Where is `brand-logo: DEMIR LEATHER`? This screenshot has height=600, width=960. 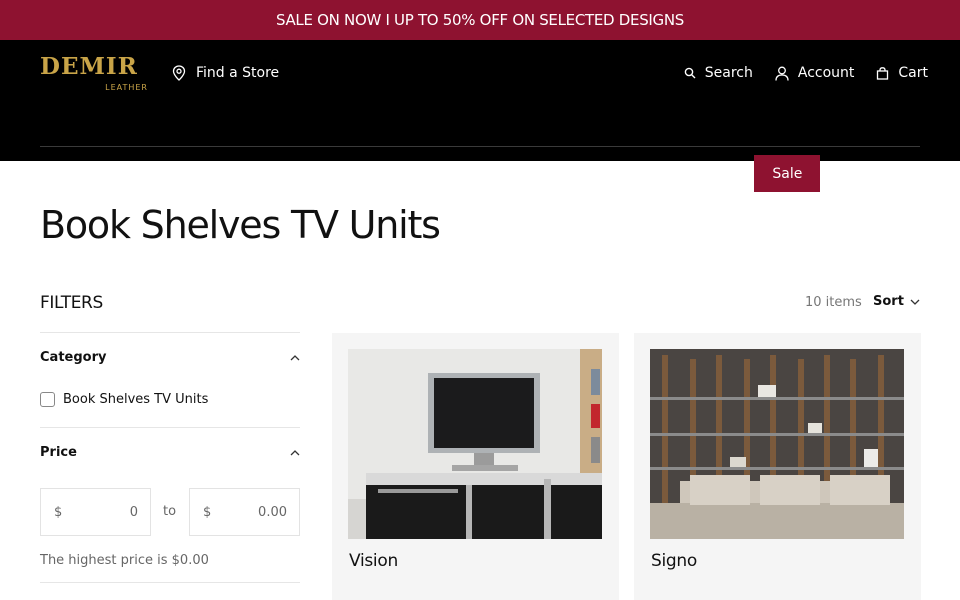
brand-logo: DEMIR LEATHER is located at coordinates (95, 72).